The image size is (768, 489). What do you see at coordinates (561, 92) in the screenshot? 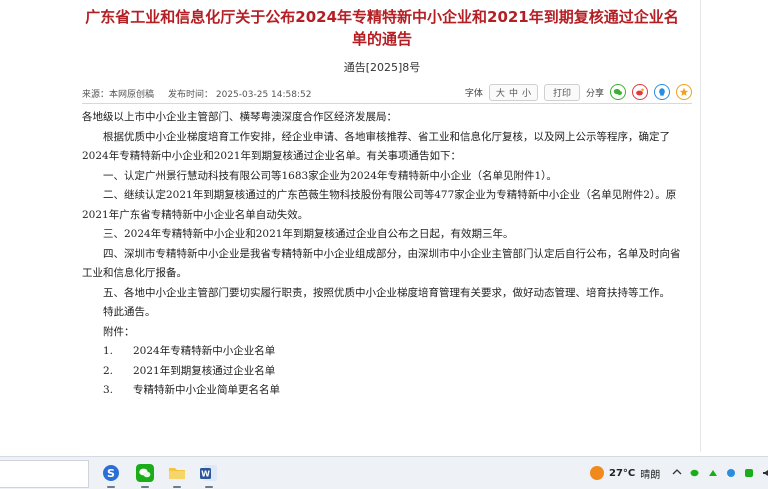
I see `print-button: 打印` at bounding box center [561, 92].